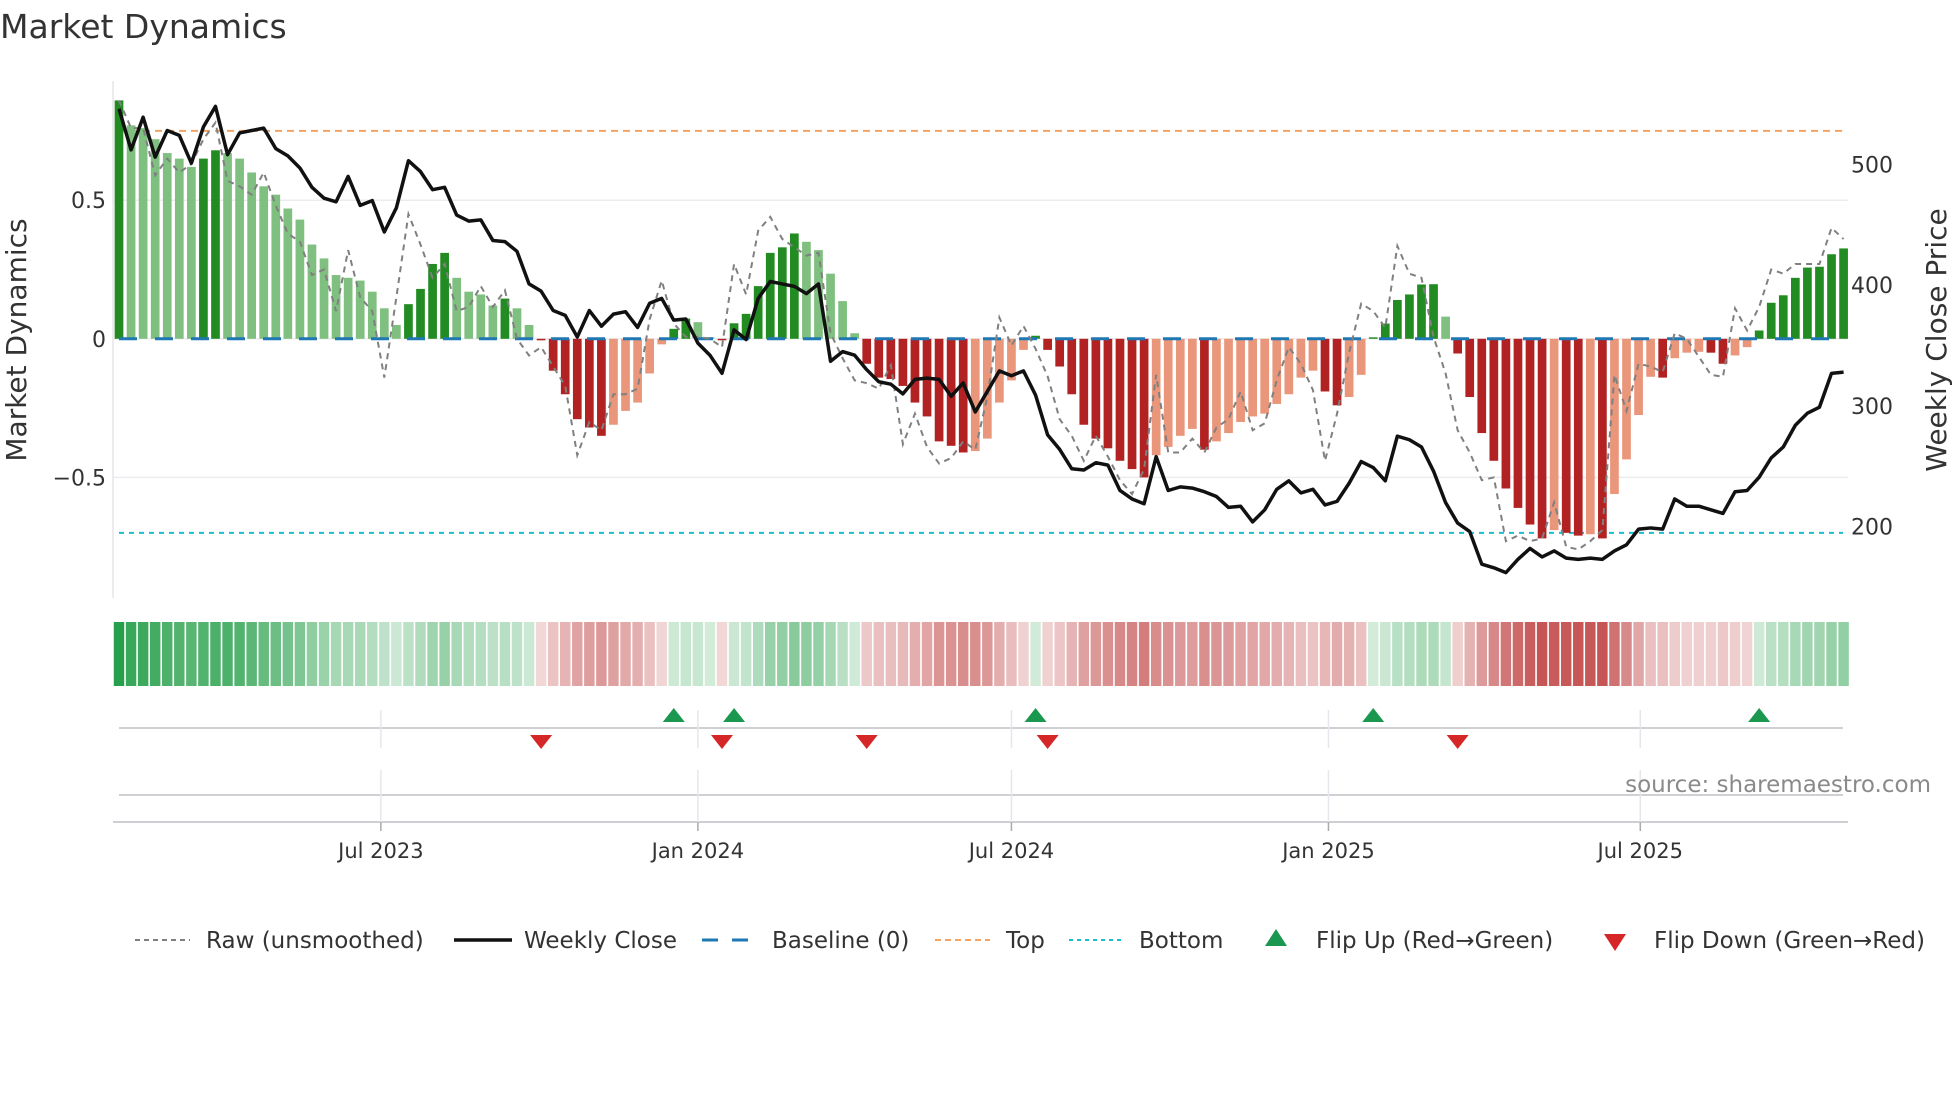  I want to click on legend-bottom-label: Bottom, so click(1181, 941).